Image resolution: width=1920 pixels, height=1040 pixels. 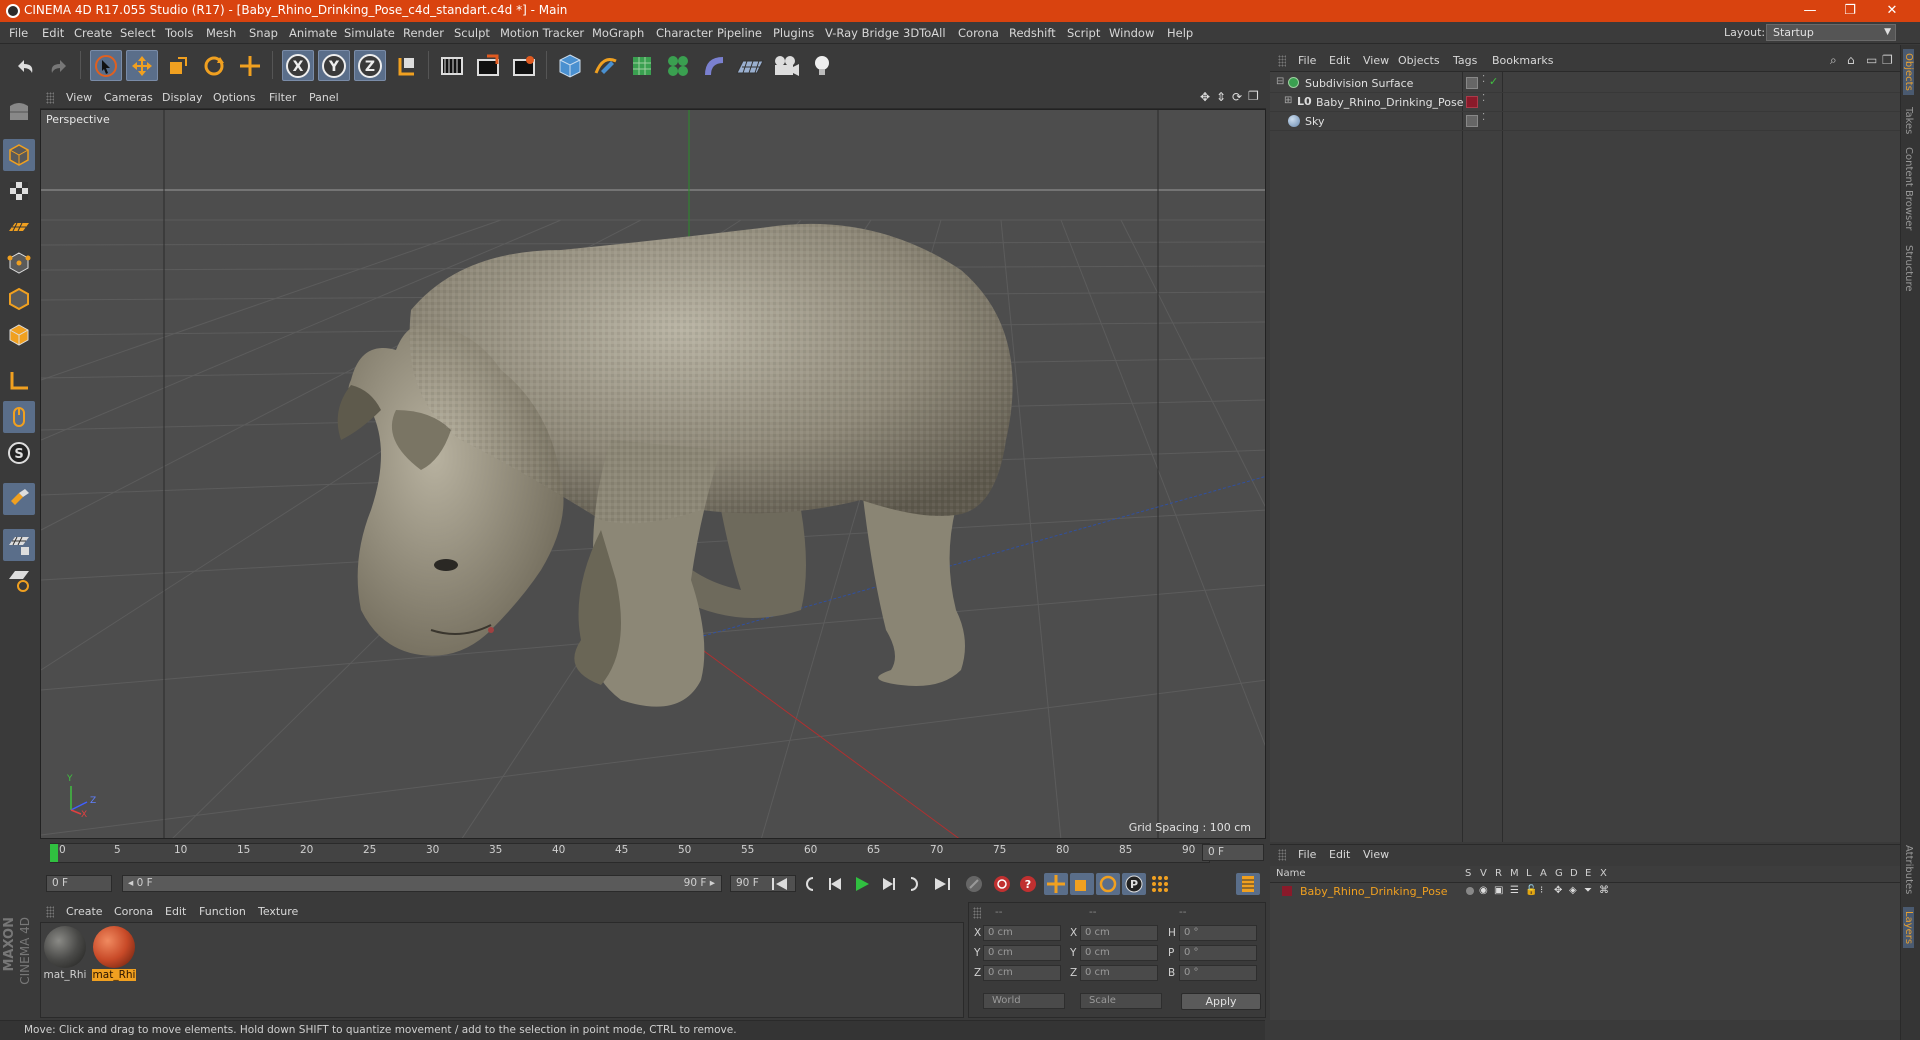 What do you see at coordinates (1908, 188) in the screenshot?
I see `tab-content-browser: Content Browser` at bounding box center [1908, 188].